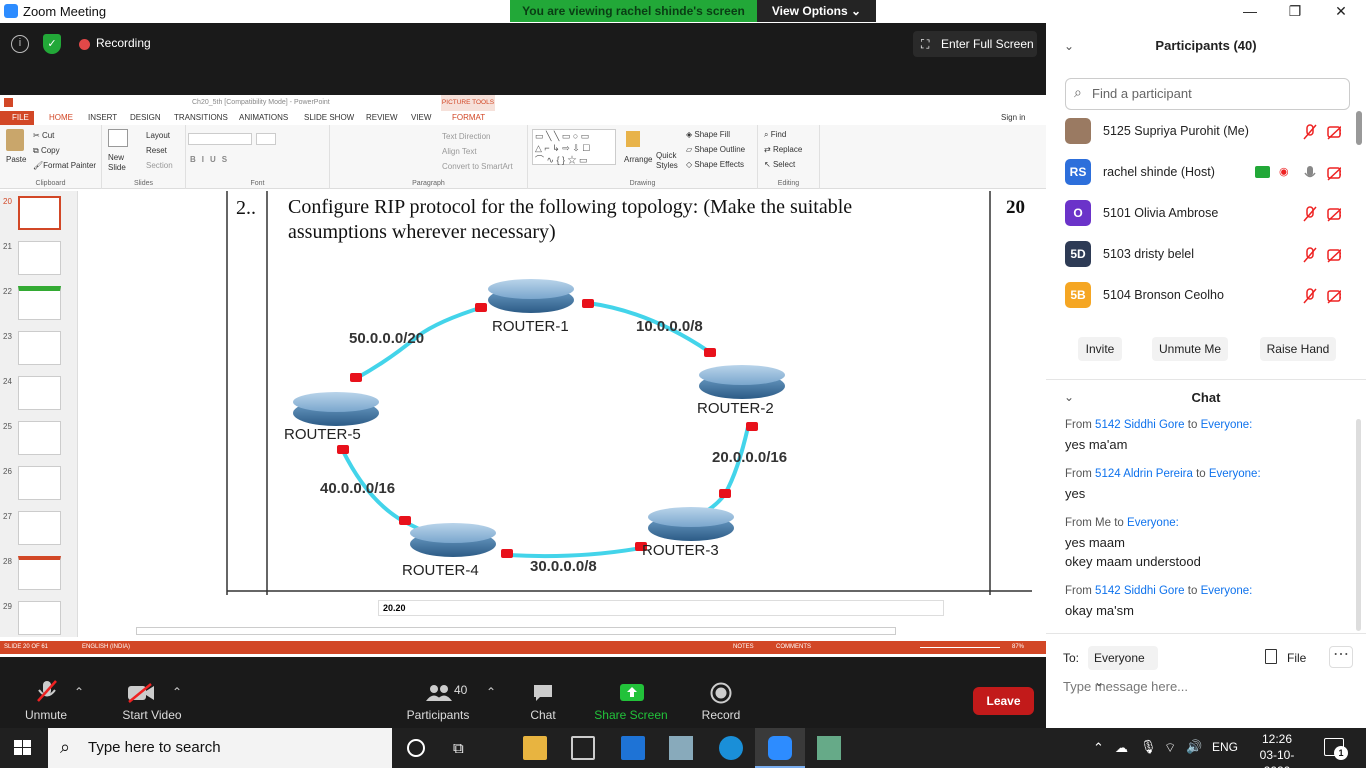  Describe the element at coordinates (633, 139) in the screenshot. I see `arrange-icon` at that location.